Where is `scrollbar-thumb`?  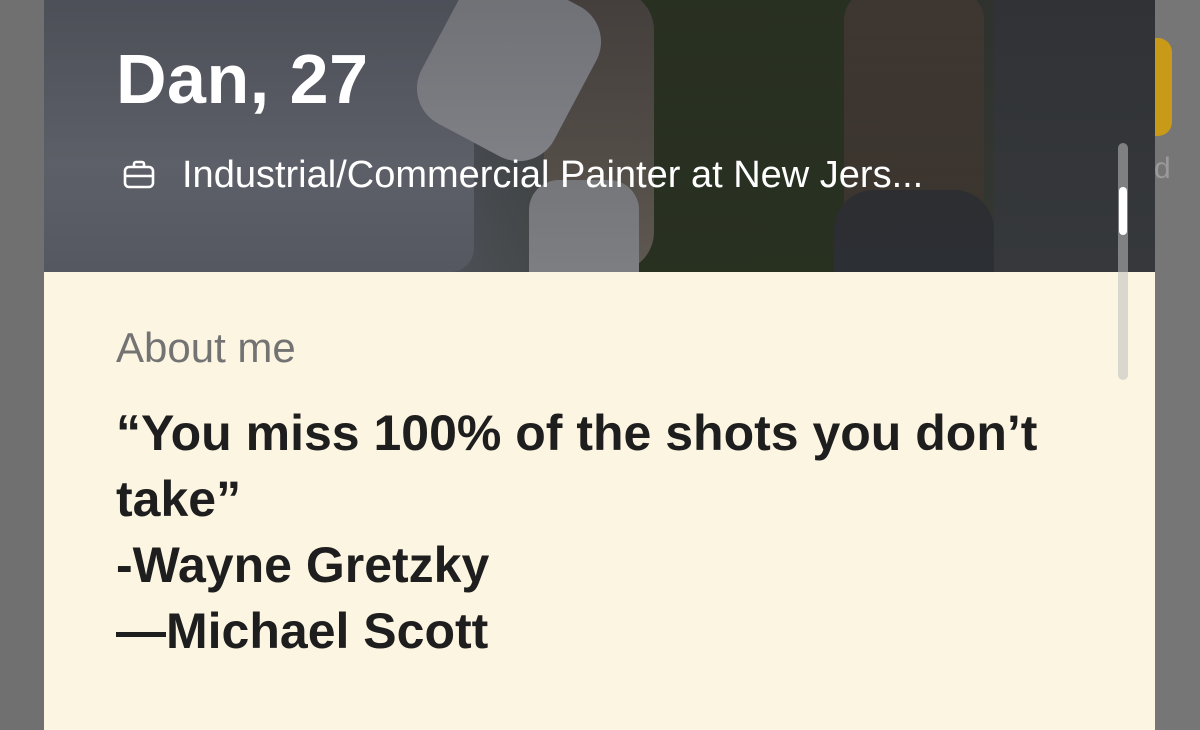 scrollbar-thumb is located at coordinates (1123, 211).